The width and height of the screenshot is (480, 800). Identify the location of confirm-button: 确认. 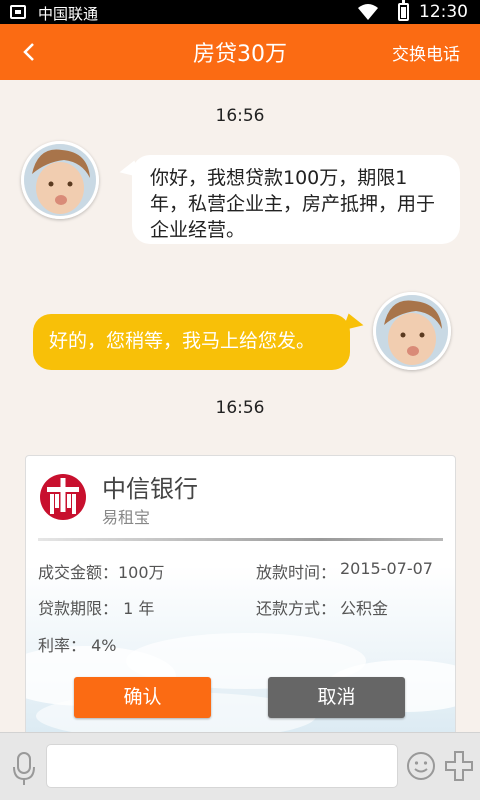
(142, 697).